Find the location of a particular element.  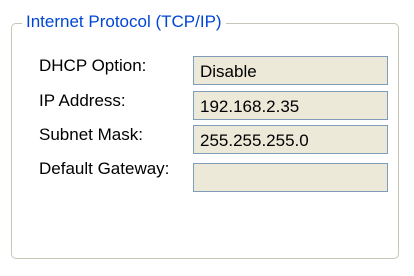

ip-address-field: 192.168.2.35 is located at coordinates (290, 105).